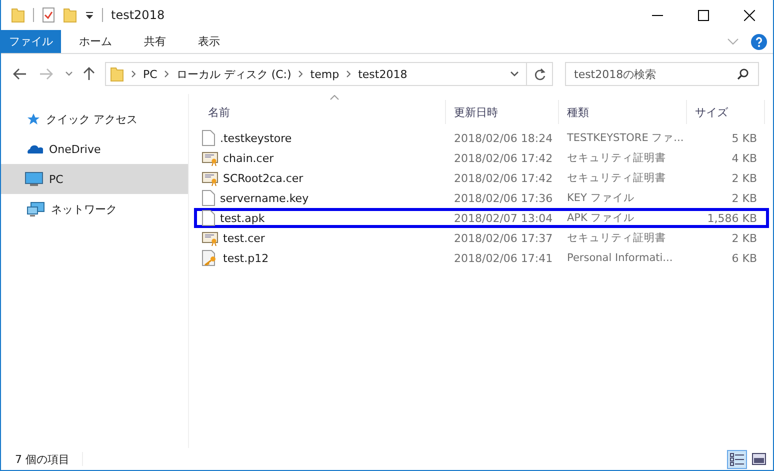 The image size is (774, 471). What do you see at coordinates (749, 15) in the screenshot?
I see `close-icon` at bounding box center [749, 15].